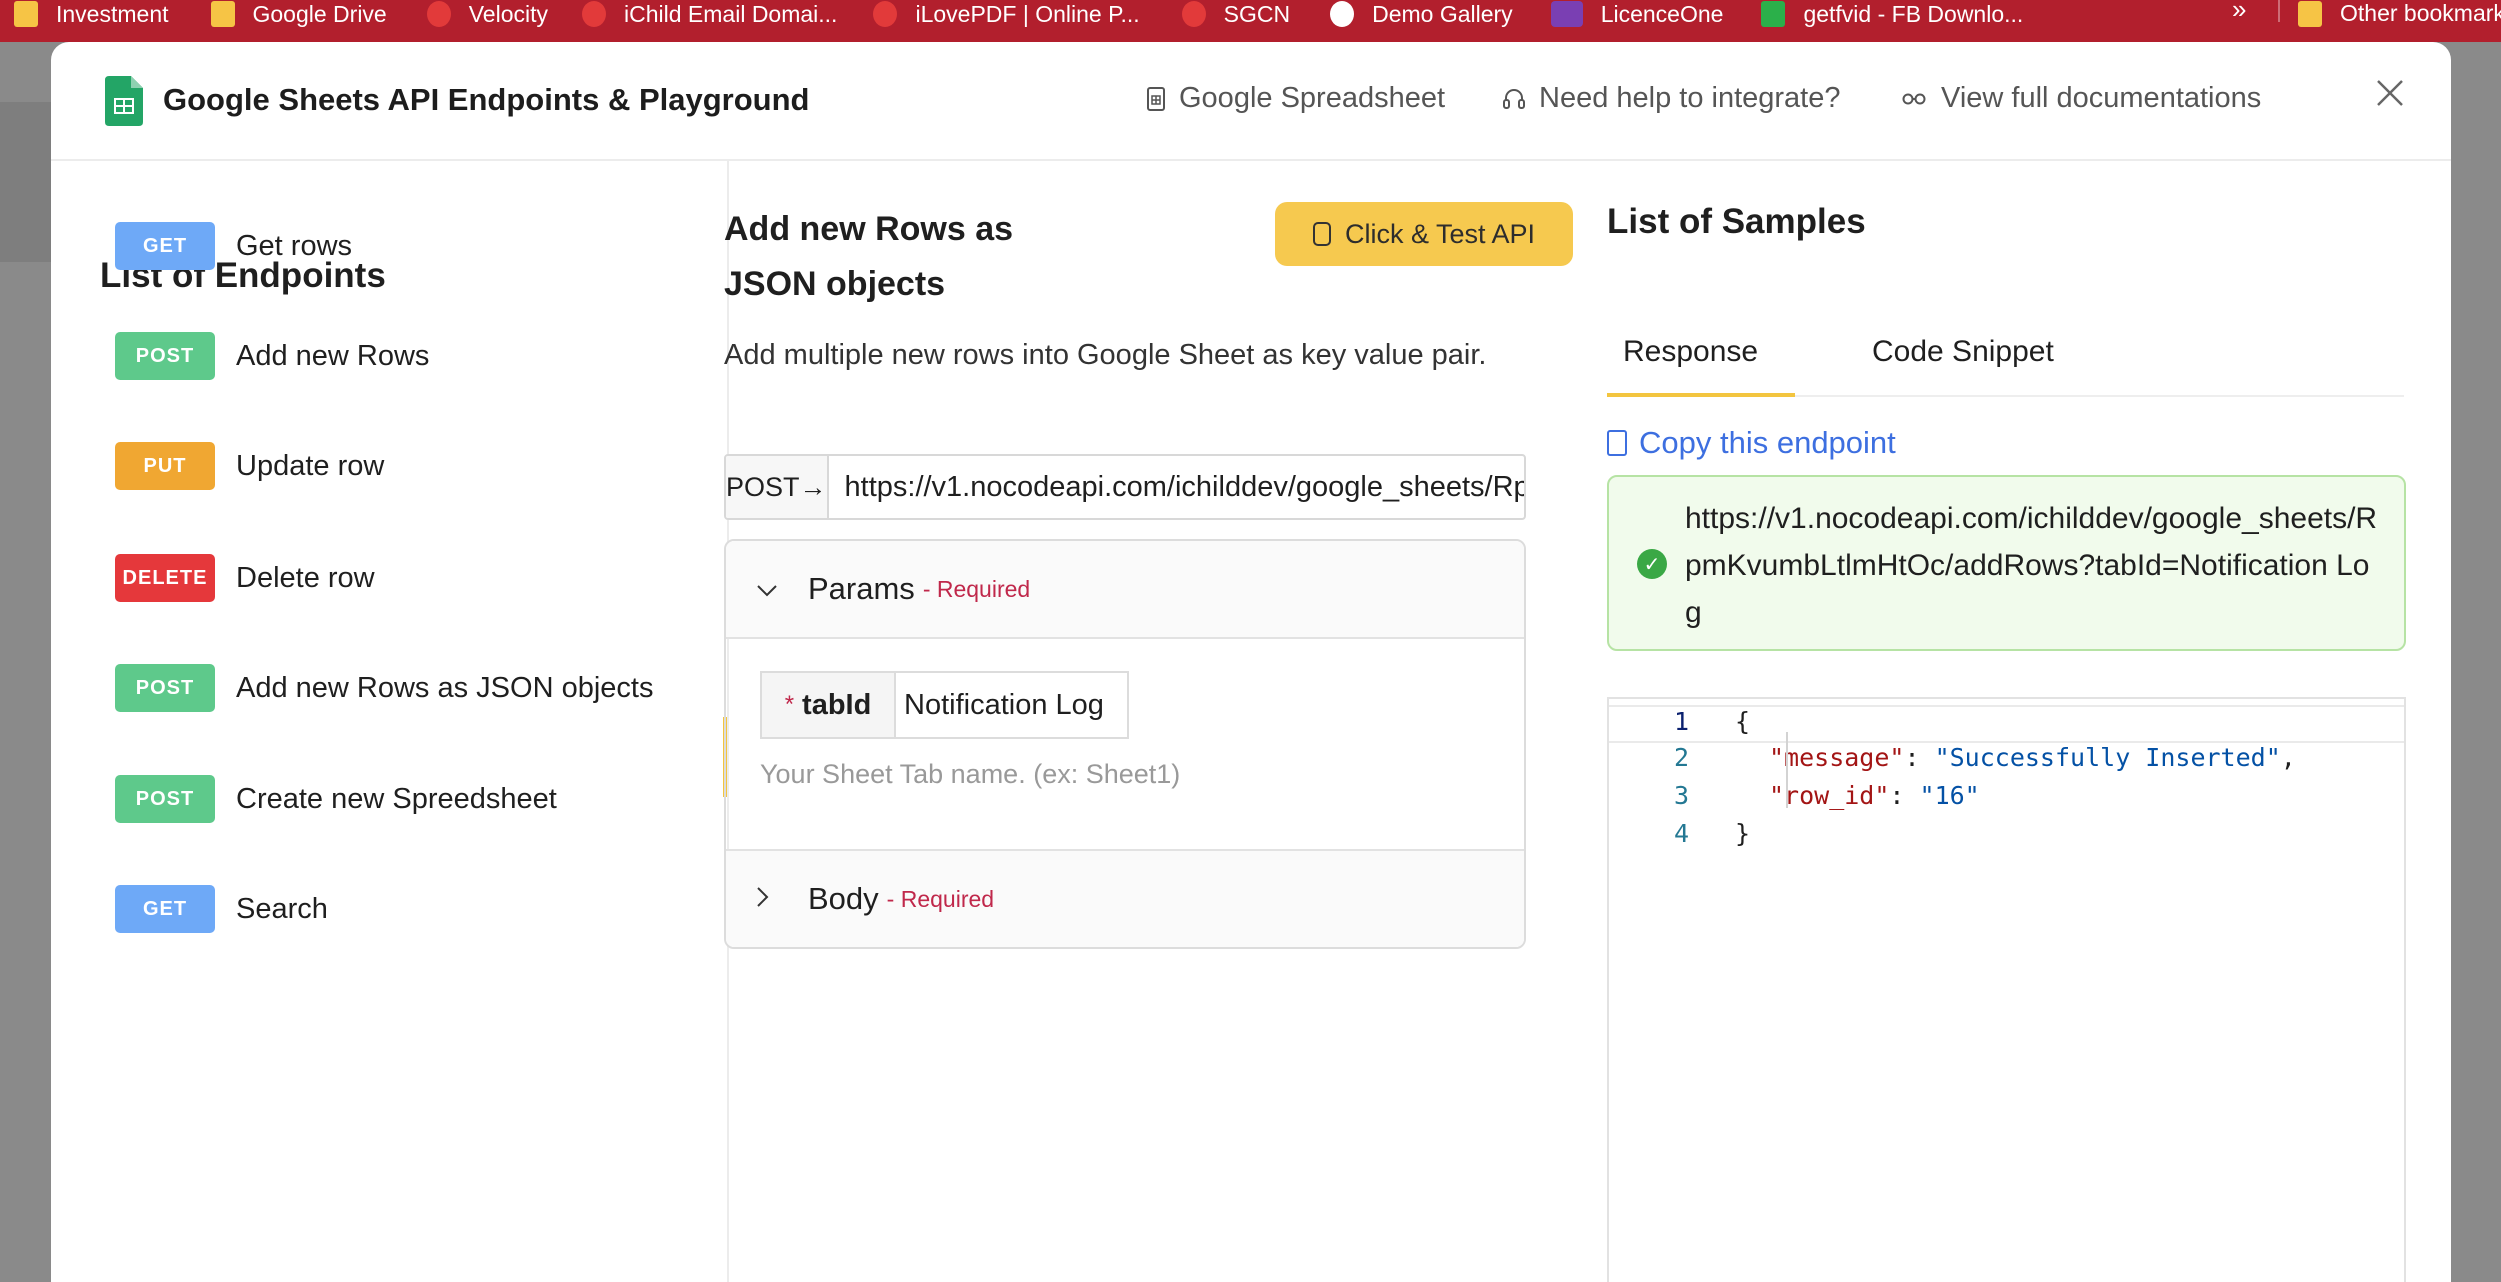 This screenshot has width=2501, height=1282. What do you see at coordinates (789, 704) in the screenshot?
I see `required-asterisk: *` at bounding box center [789, 704].